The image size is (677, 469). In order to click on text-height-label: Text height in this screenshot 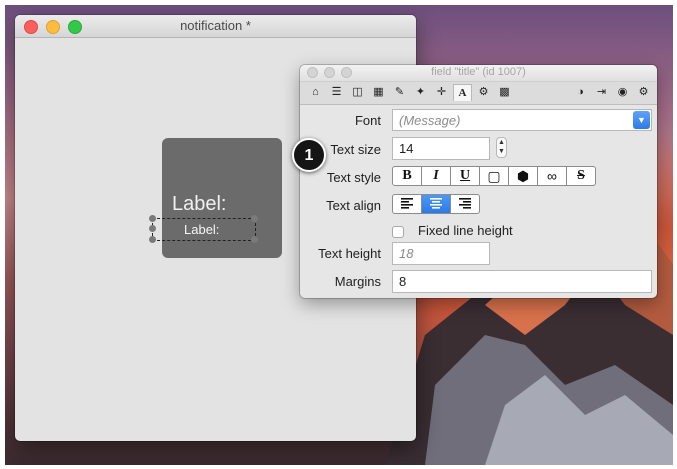, I will do `click(349, 253)`.